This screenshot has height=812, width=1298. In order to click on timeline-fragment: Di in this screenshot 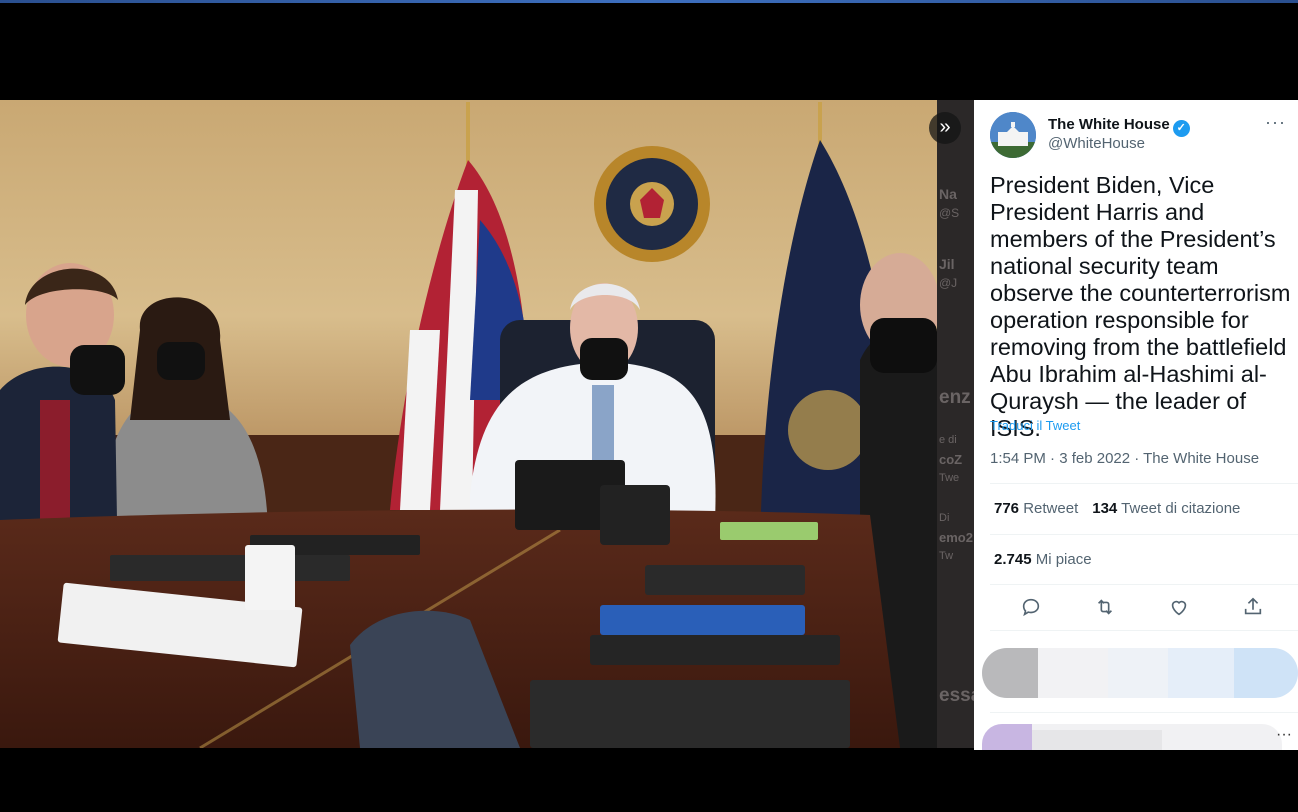, I will do `click(944, 518)`.